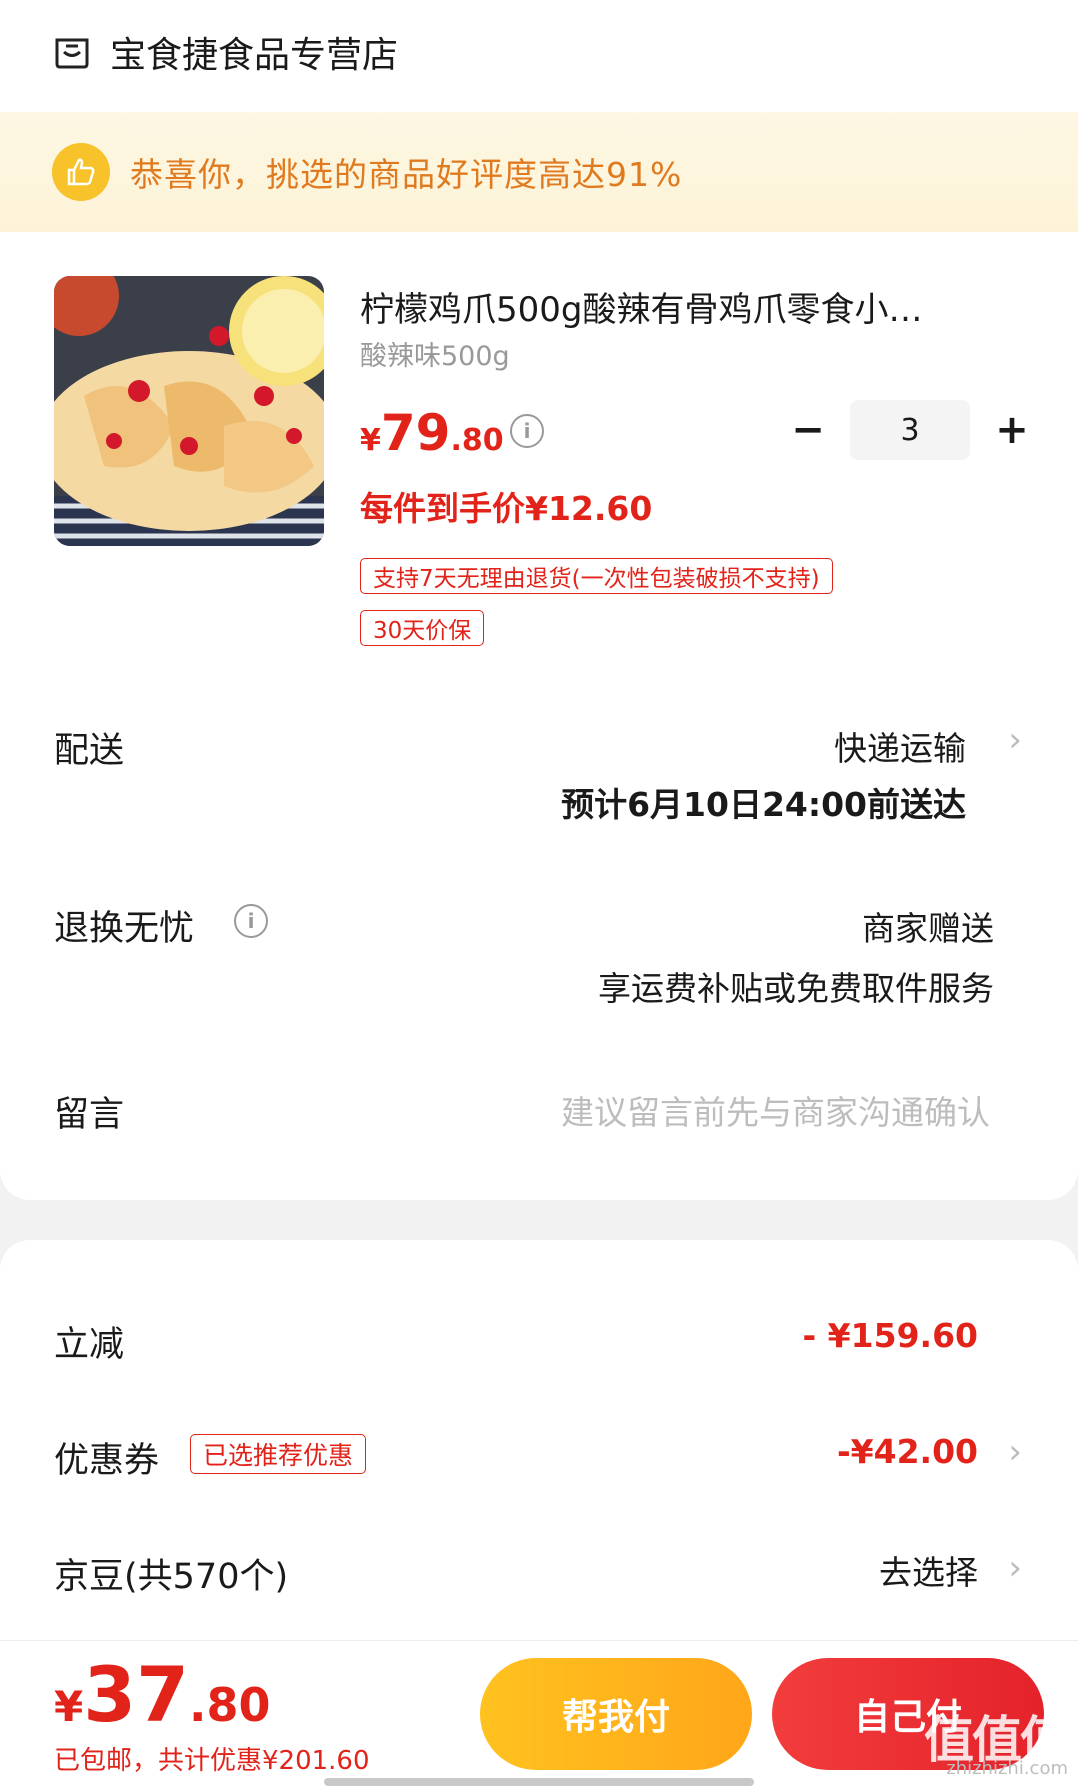 This screenshot has height=1788, width=1078. What do you see at coordinates (189, 411) in the screenshot?
I see `product-image` at bounding box center [189, 411].